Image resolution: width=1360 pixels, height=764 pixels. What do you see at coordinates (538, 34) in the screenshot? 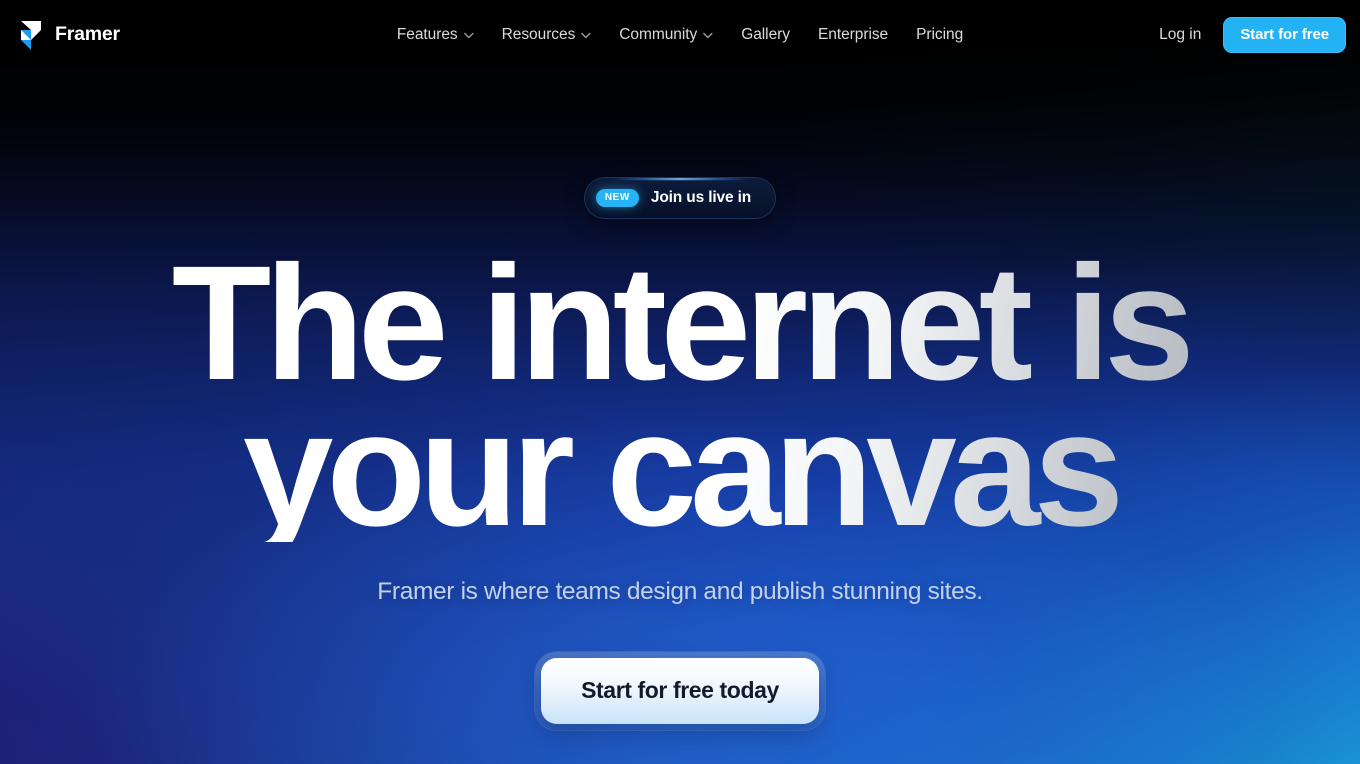
I see `nav-item-label: Resources` at bounding box center [538, 34].